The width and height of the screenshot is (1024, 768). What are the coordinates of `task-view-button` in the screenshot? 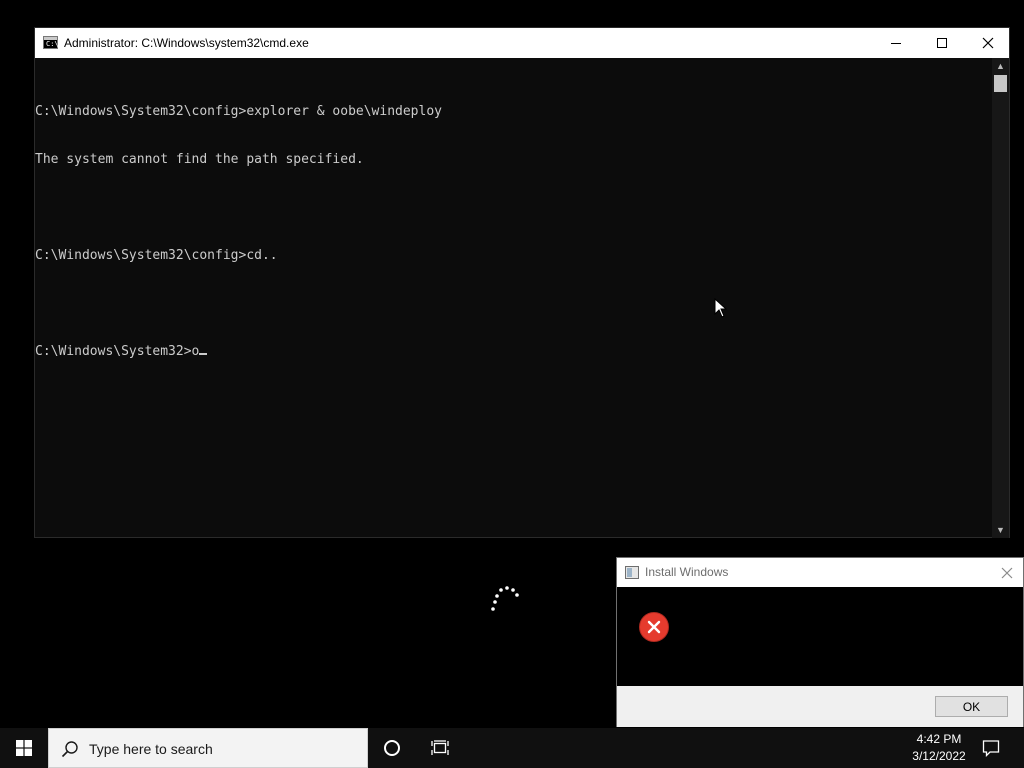 It's located at (440, 748).